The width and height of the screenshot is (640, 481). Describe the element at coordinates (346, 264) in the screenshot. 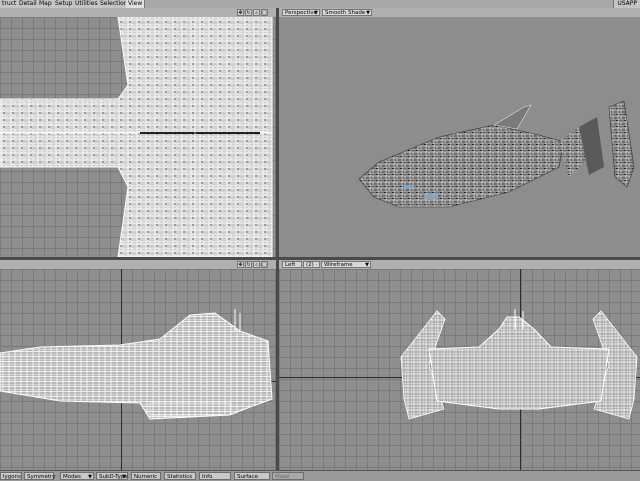

I see `shading-dropdown: Wireframe ▼` at that location.